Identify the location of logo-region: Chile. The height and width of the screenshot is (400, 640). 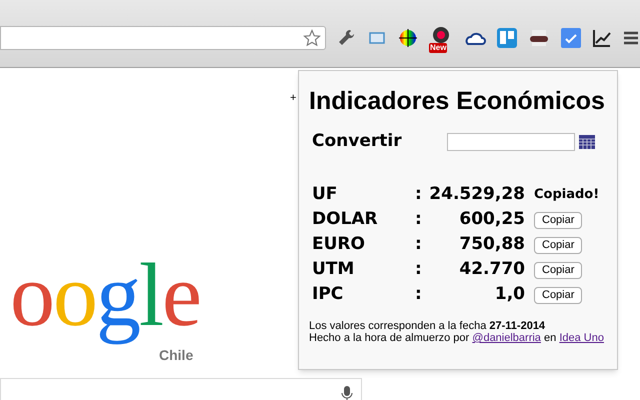
(176, 355).